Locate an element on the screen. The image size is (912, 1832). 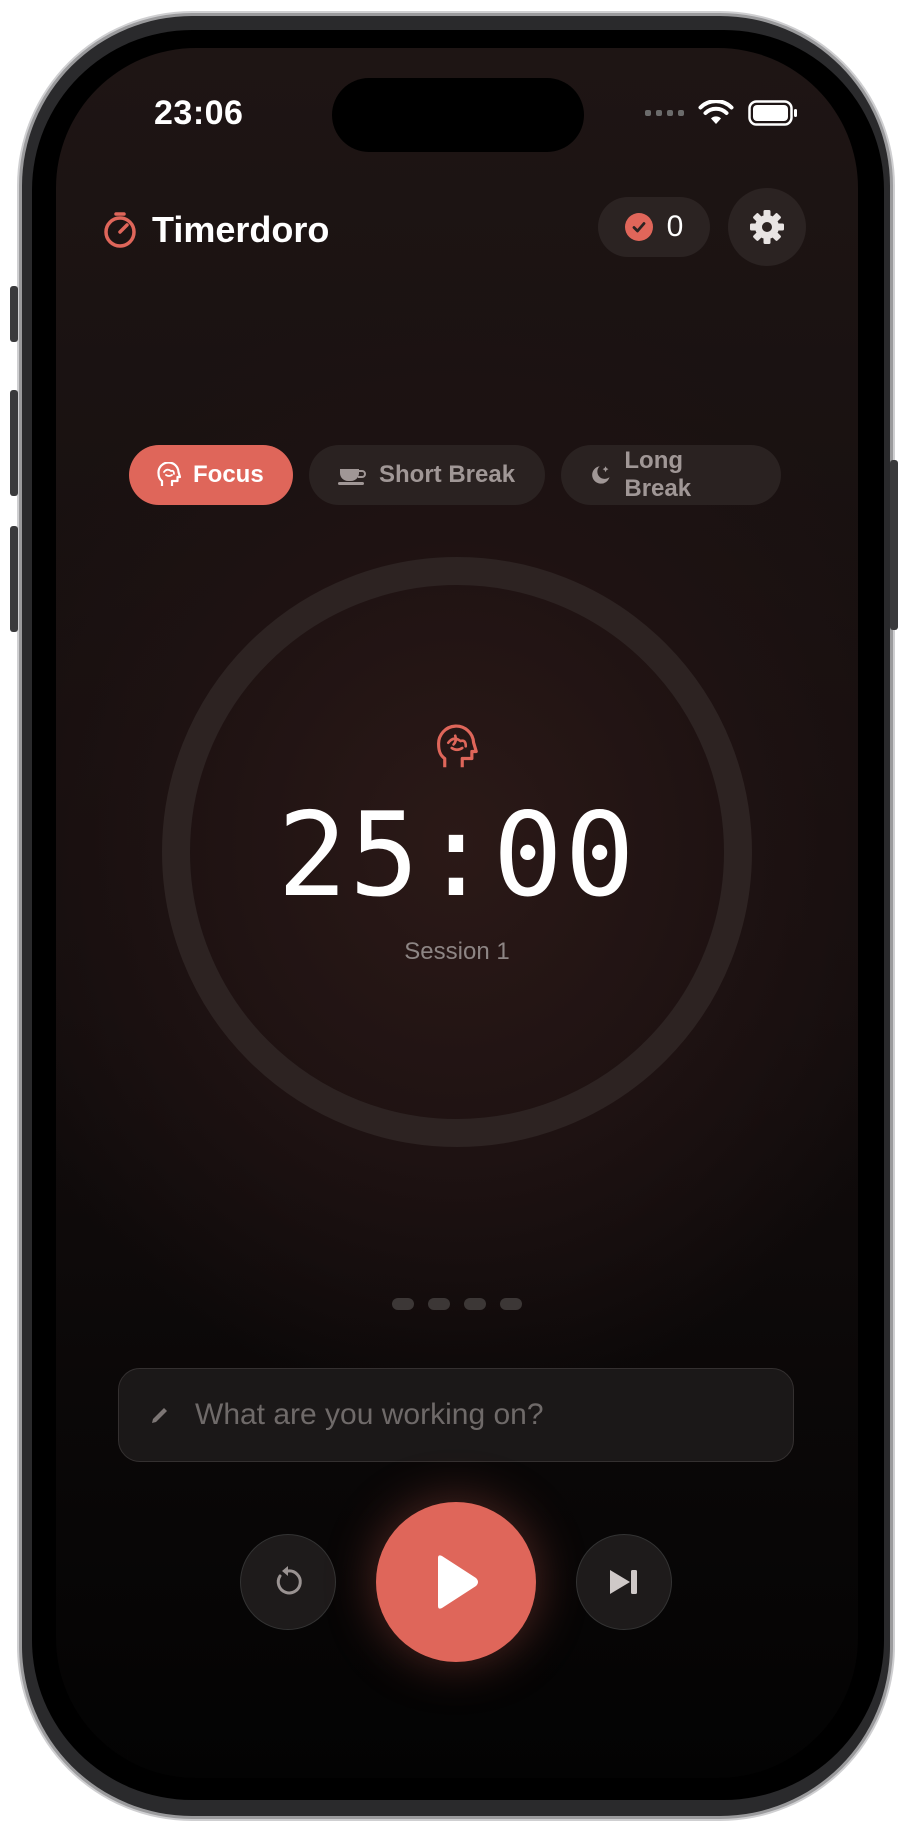
app-logo: Timerdoro is located at coordinates (215, 230).